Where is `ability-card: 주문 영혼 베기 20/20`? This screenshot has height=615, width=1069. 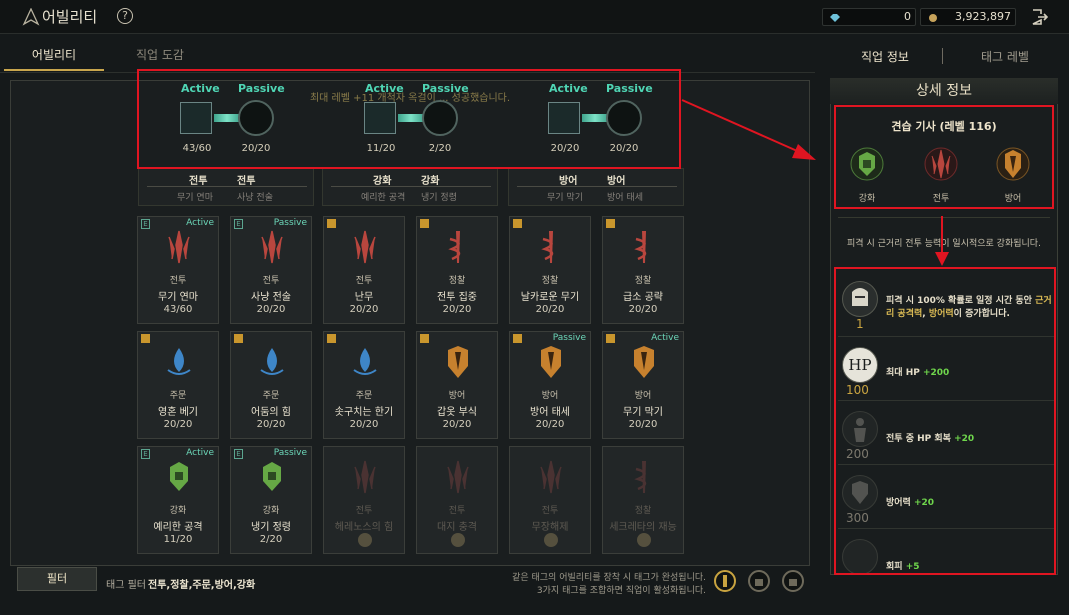 ability-card: 주문 영혼 베기 20/20 is located at coordinates (178, 385).